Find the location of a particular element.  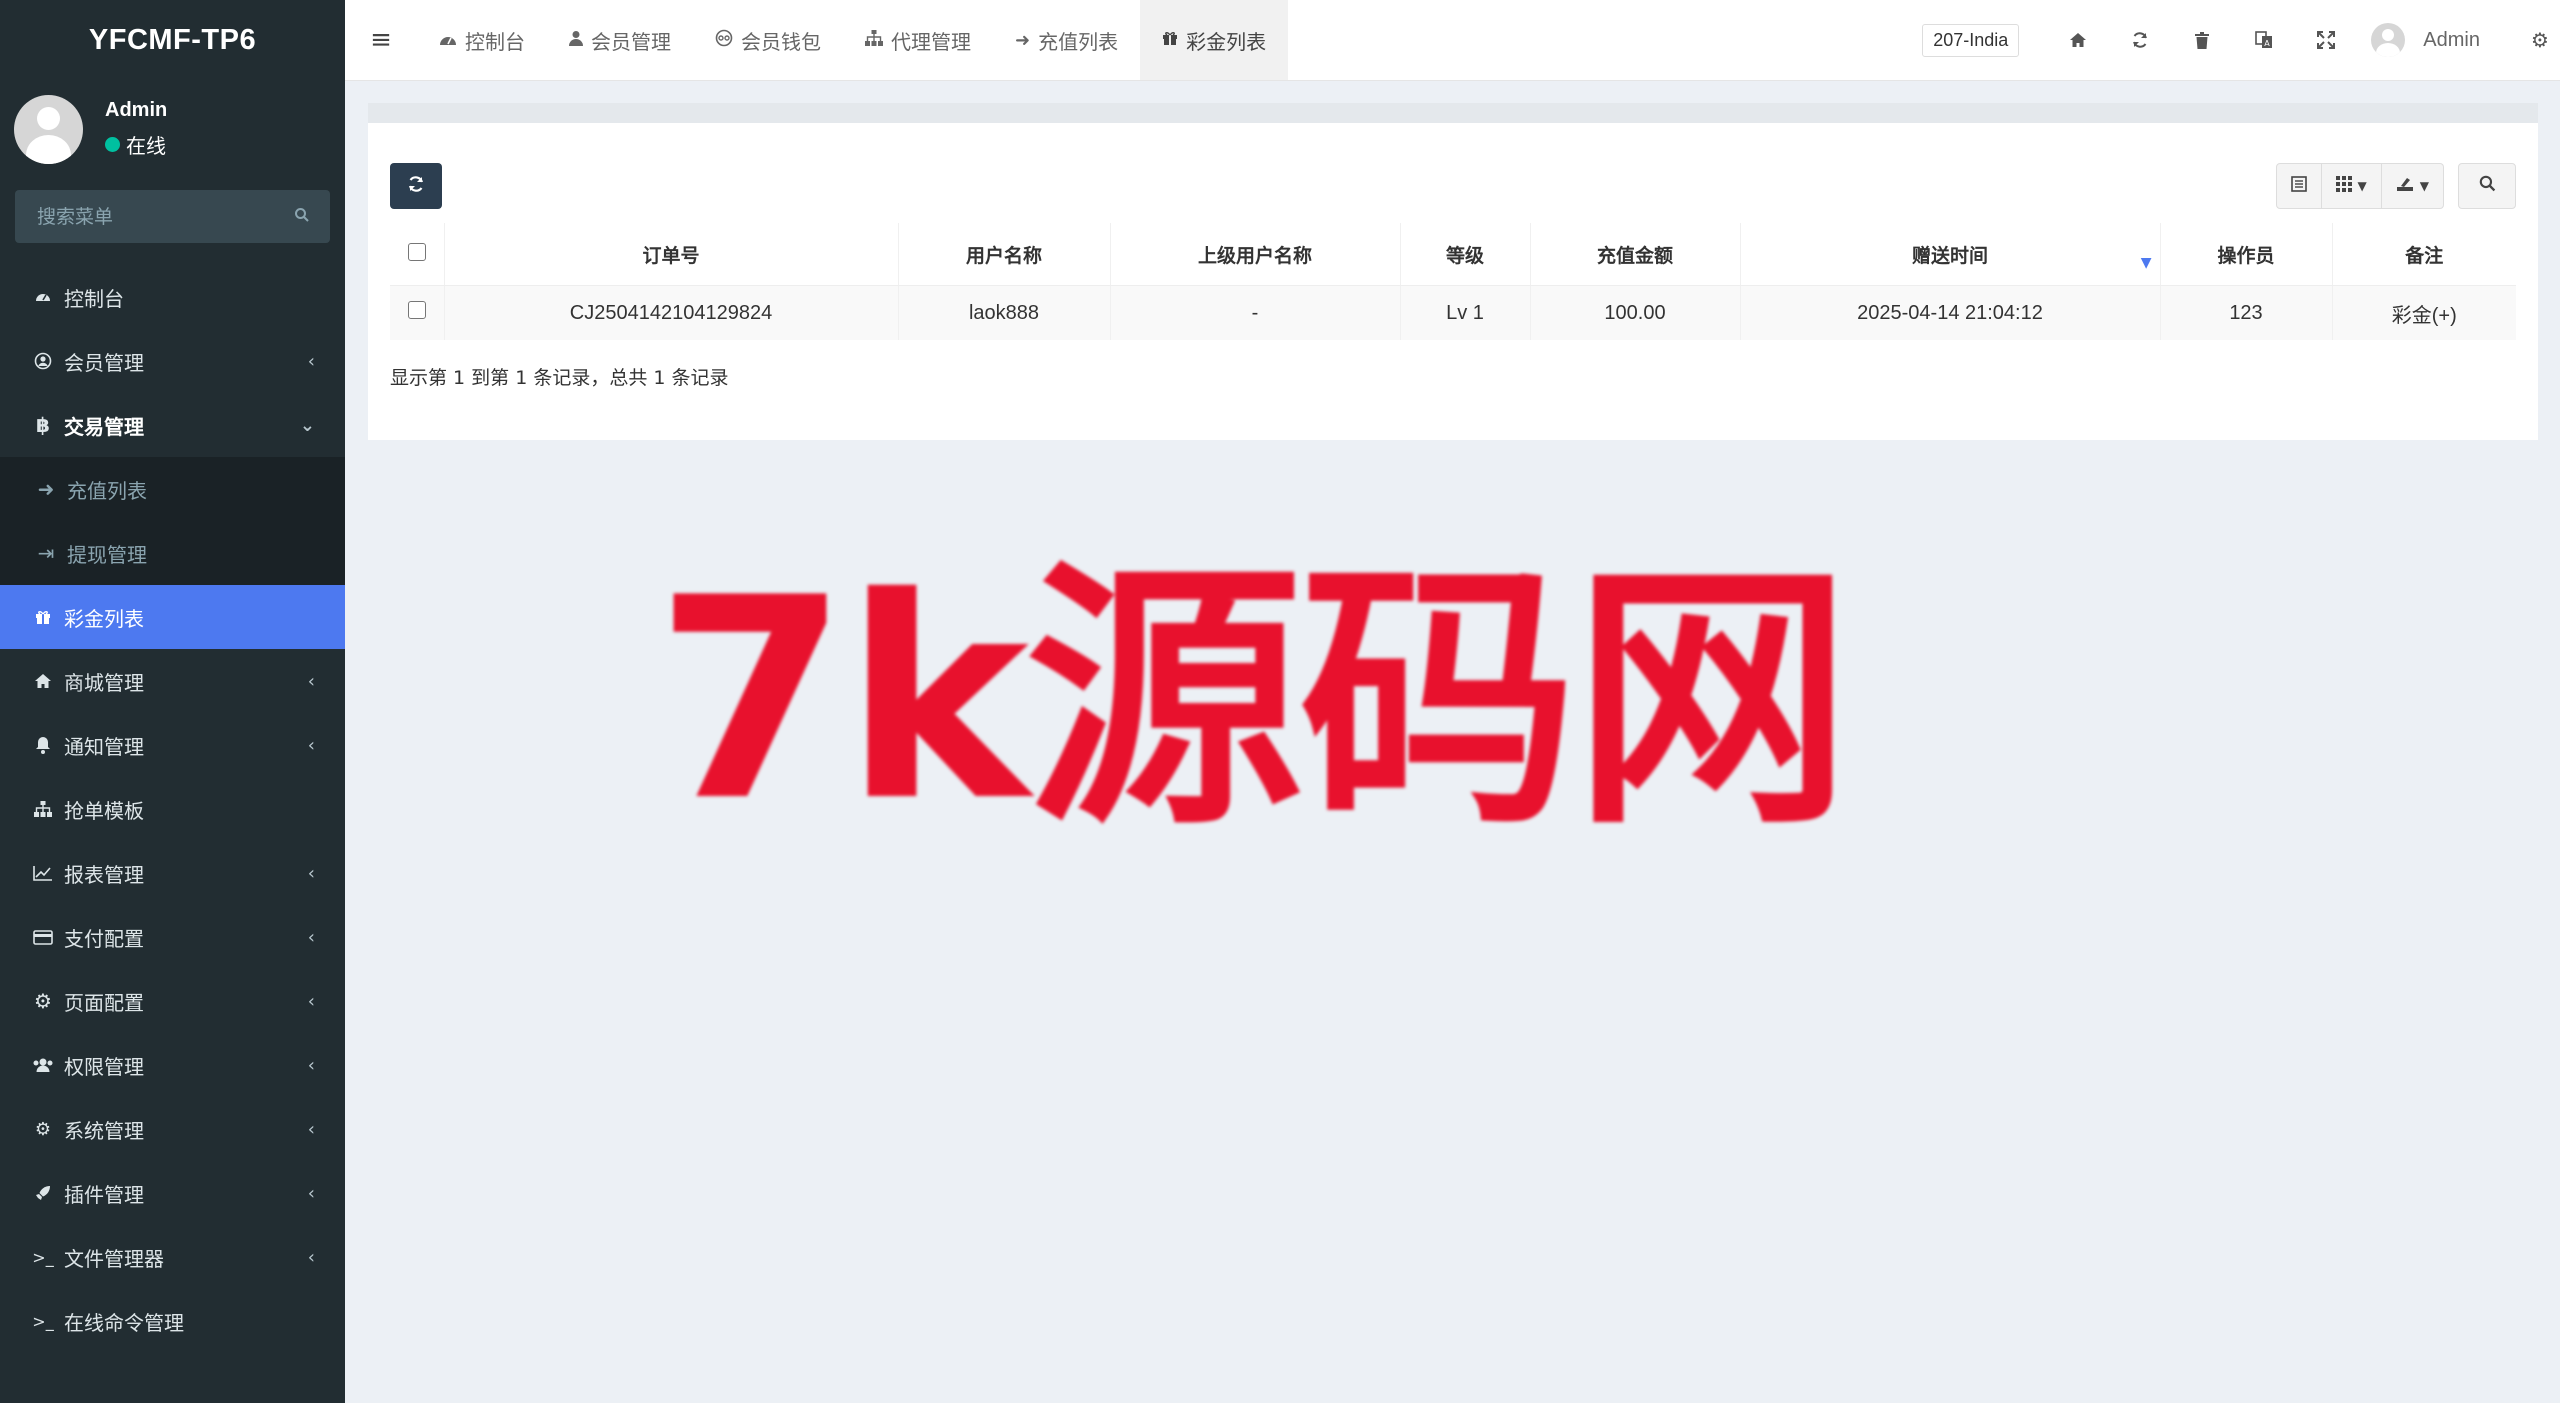

cell-amount: 100.00 is located at coordinates (1635, 312).